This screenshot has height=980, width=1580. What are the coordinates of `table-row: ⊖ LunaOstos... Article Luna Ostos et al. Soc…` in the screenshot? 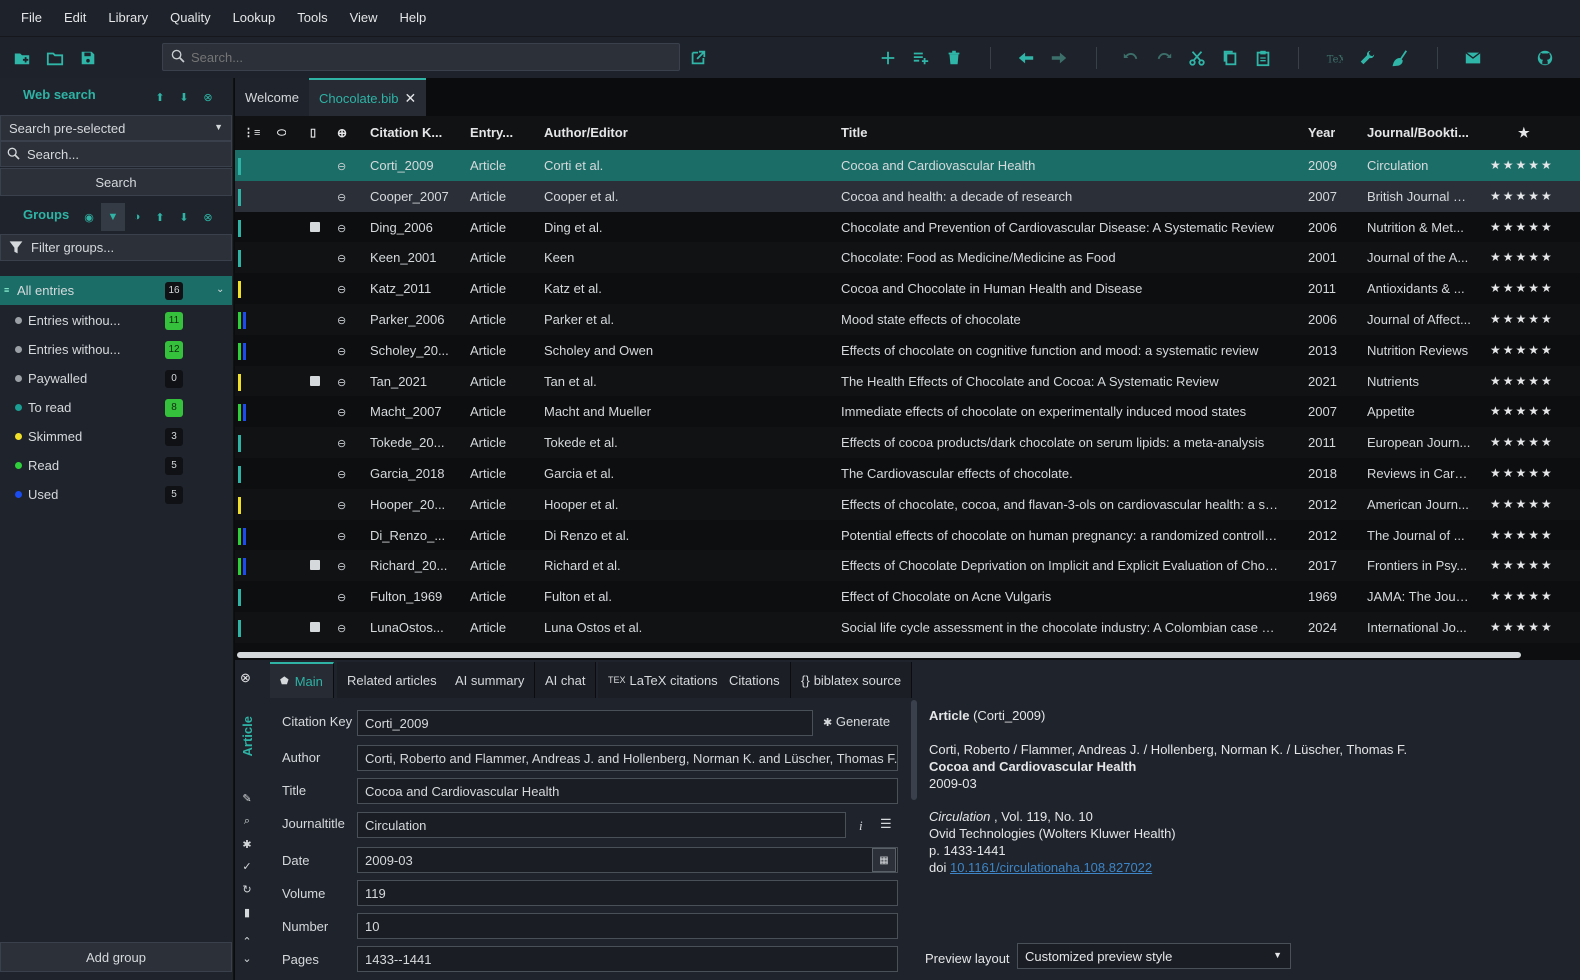 It's located at (907, 627).